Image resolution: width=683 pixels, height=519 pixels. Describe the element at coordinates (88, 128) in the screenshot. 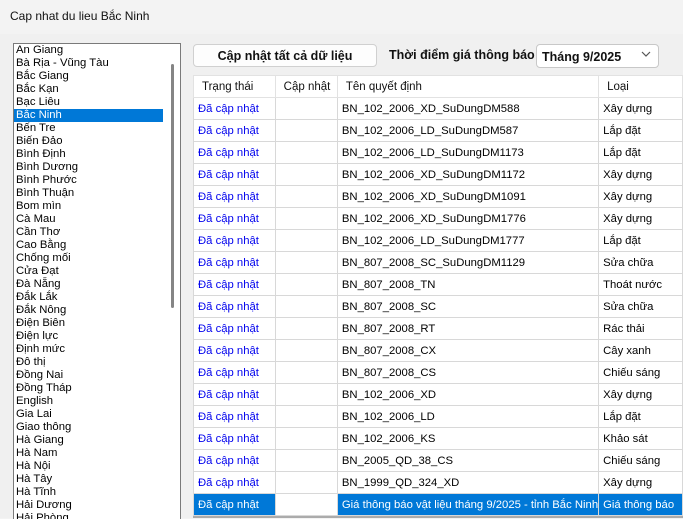

I see `province-item: Bến Tre` at that location.